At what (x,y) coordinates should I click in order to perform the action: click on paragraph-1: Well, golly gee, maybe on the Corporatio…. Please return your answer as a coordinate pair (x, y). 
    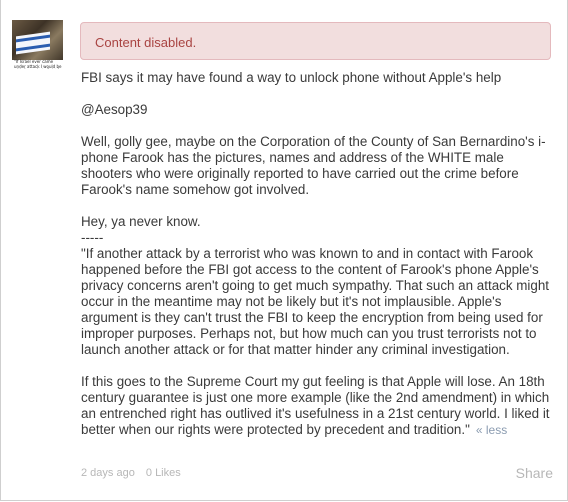
    Looking at the image, I should click on (313, 165).